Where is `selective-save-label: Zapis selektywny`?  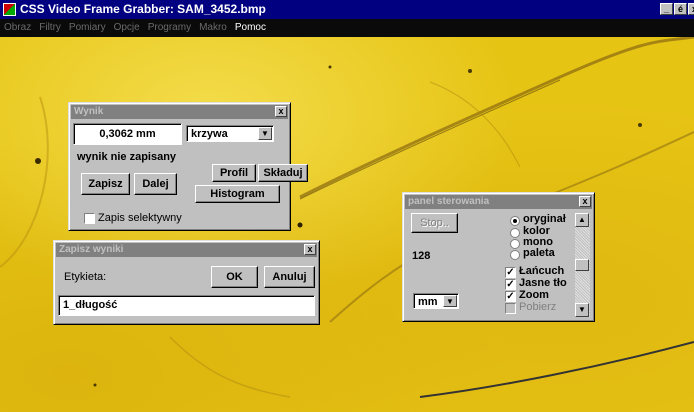
selective-save-label: Zapis selektywny is located at coordinates (140, 218).